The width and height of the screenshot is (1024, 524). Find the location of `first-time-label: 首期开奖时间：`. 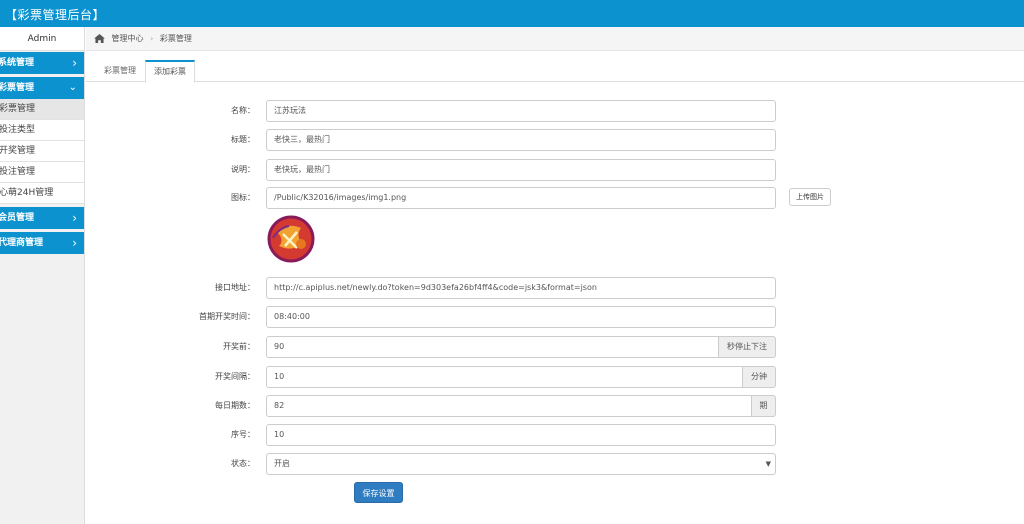

first-time-label: 首期开奖时间： is located at coordinates (227, 316).